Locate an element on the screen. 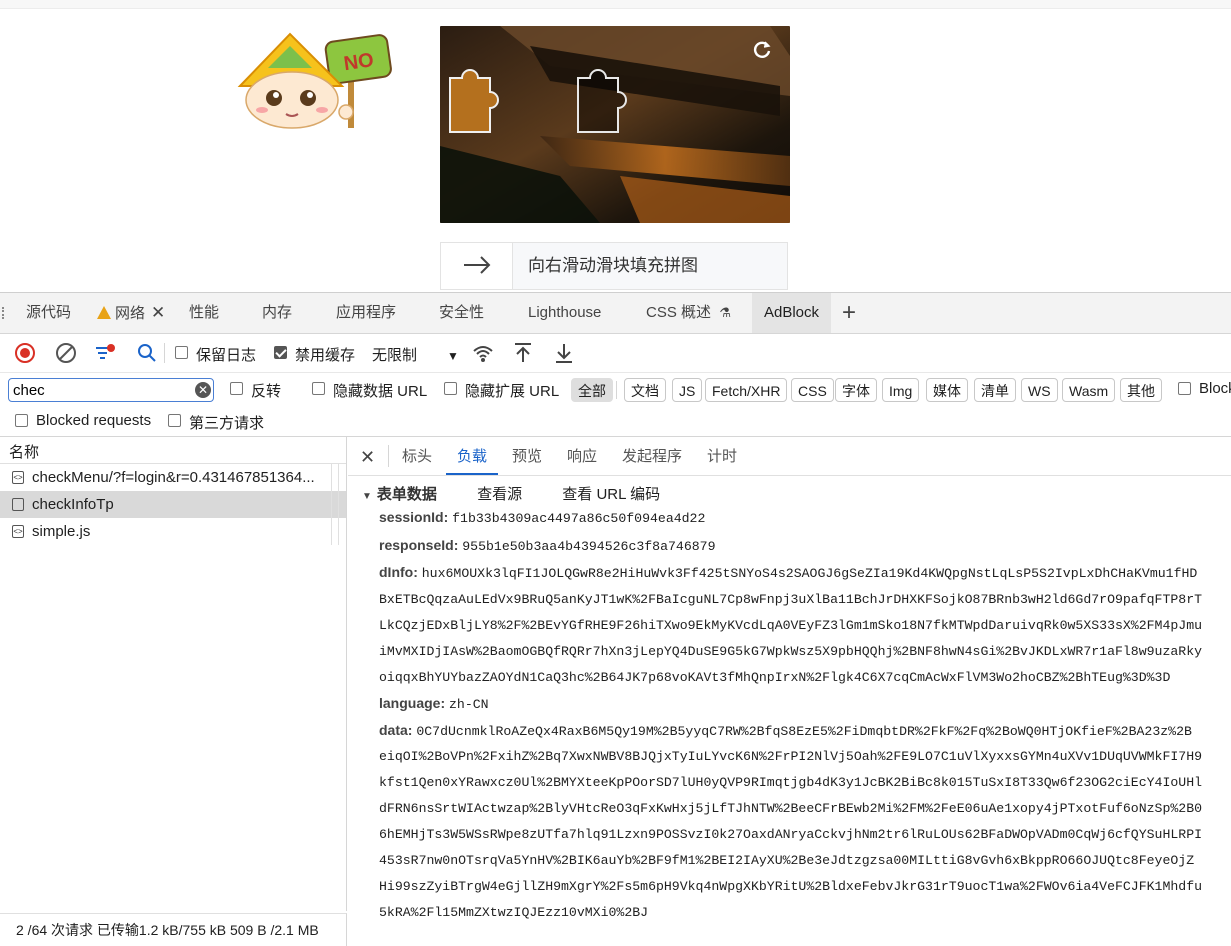 This screenshot has width=1231, height=946. blocked-requests-checkbox is located at coordinates (21, 420).